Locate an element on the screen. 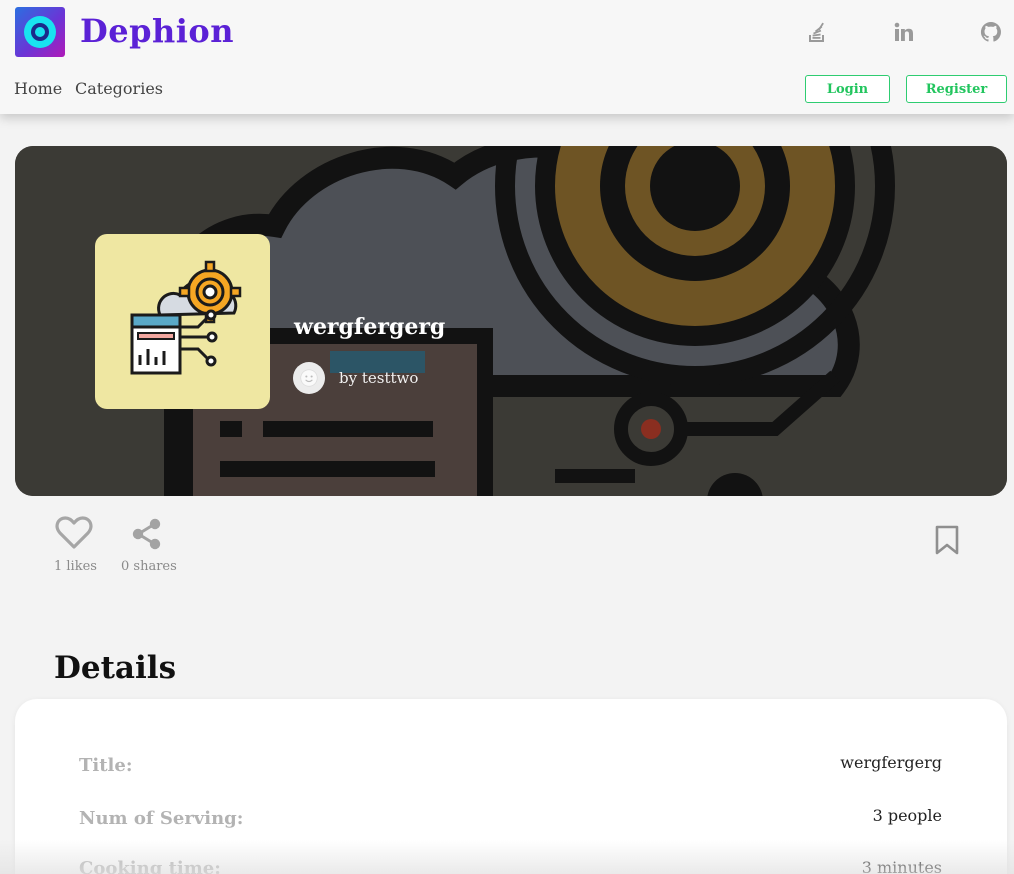  shares-count: 0 shares is located at coordinates (149, 566).